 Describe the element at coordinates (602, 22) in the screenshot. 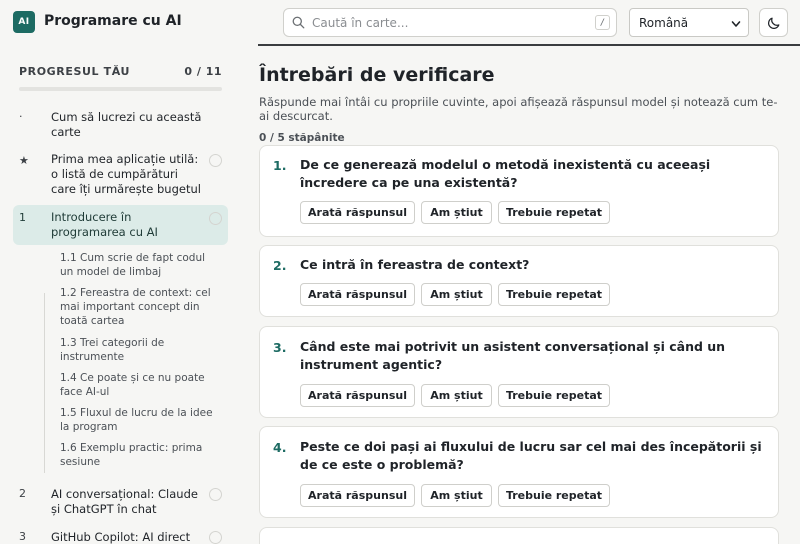

I see `search-shortcut-hint: /` at that location.